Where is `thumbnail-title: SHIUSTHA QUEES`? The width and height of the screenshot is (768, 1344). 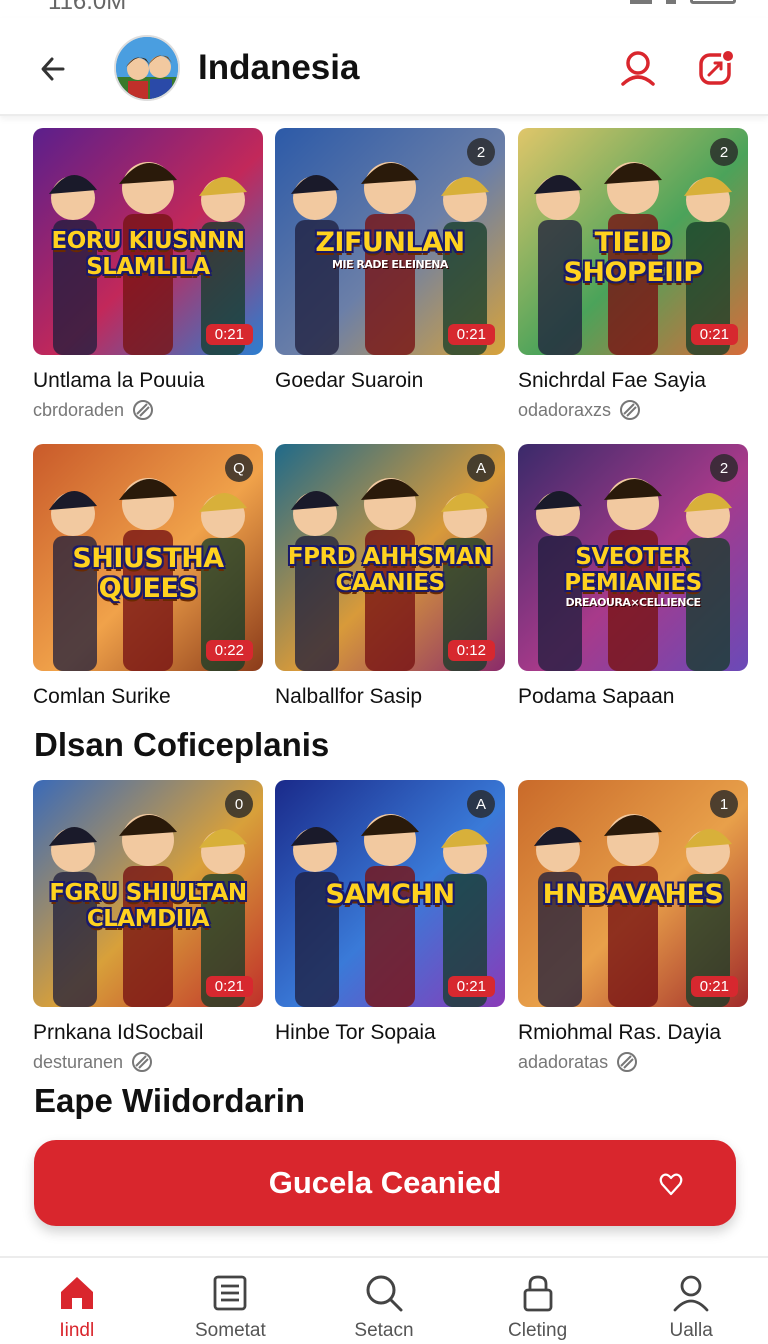
thumbnail-title: SHIUSTHA QUEES is located at coordinates (148, 573).